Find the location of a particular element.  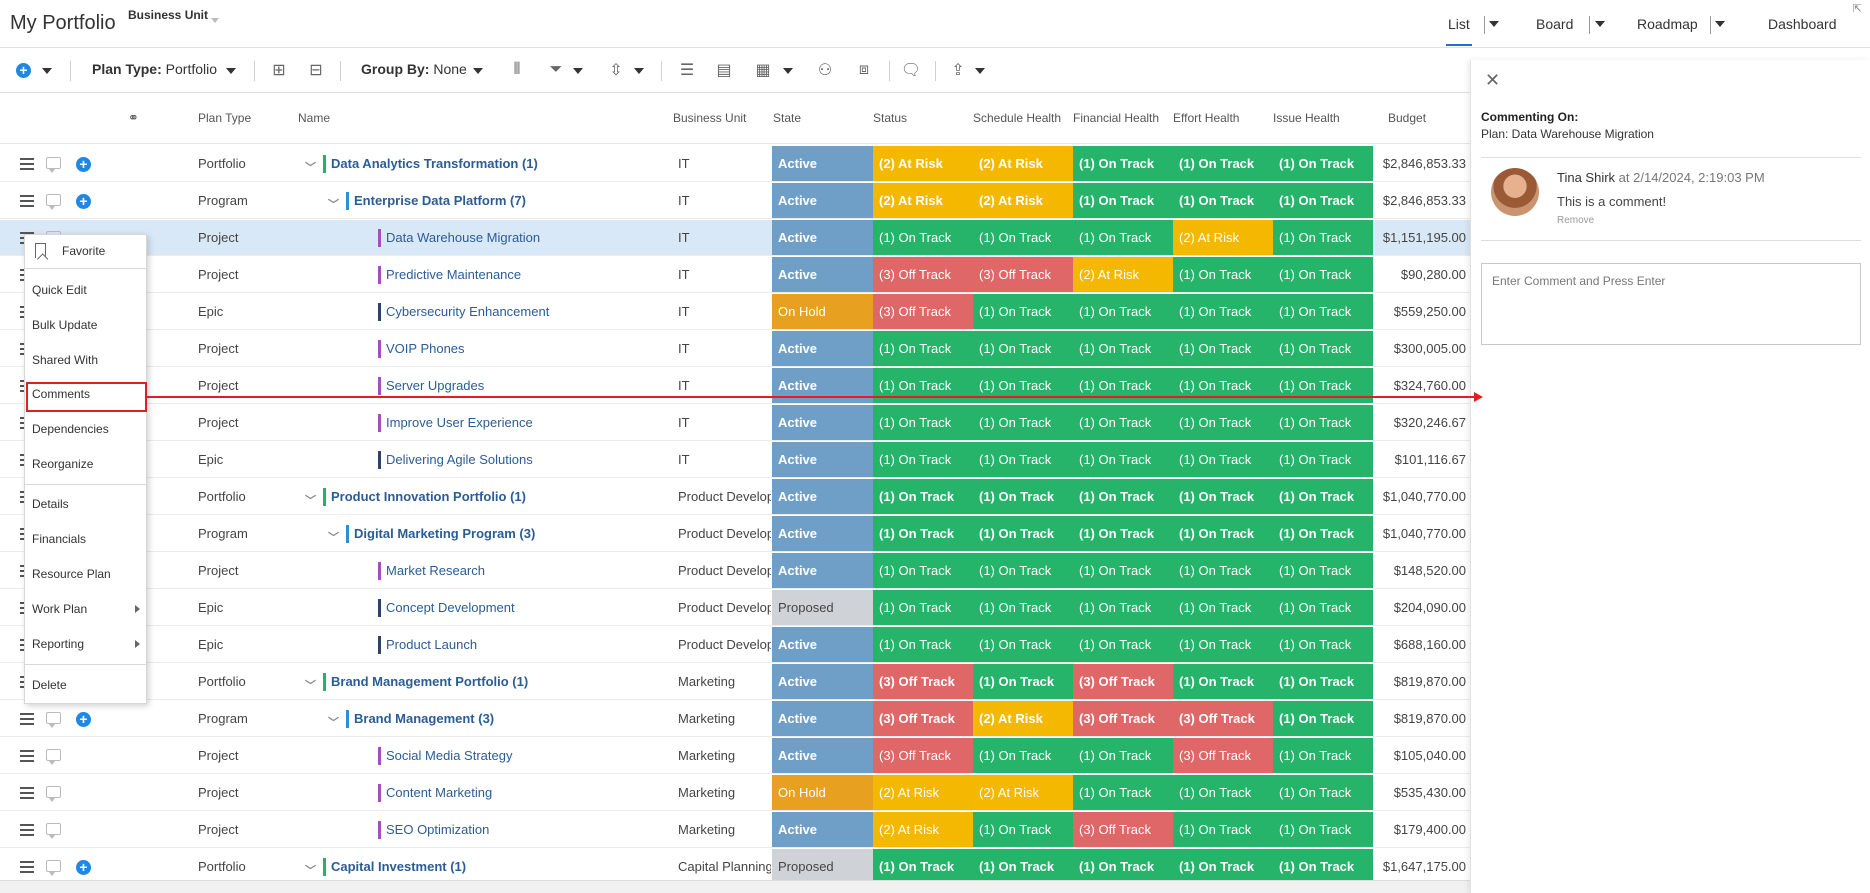

cell-name: Improve User Experience is located at coordinates (455, 422).